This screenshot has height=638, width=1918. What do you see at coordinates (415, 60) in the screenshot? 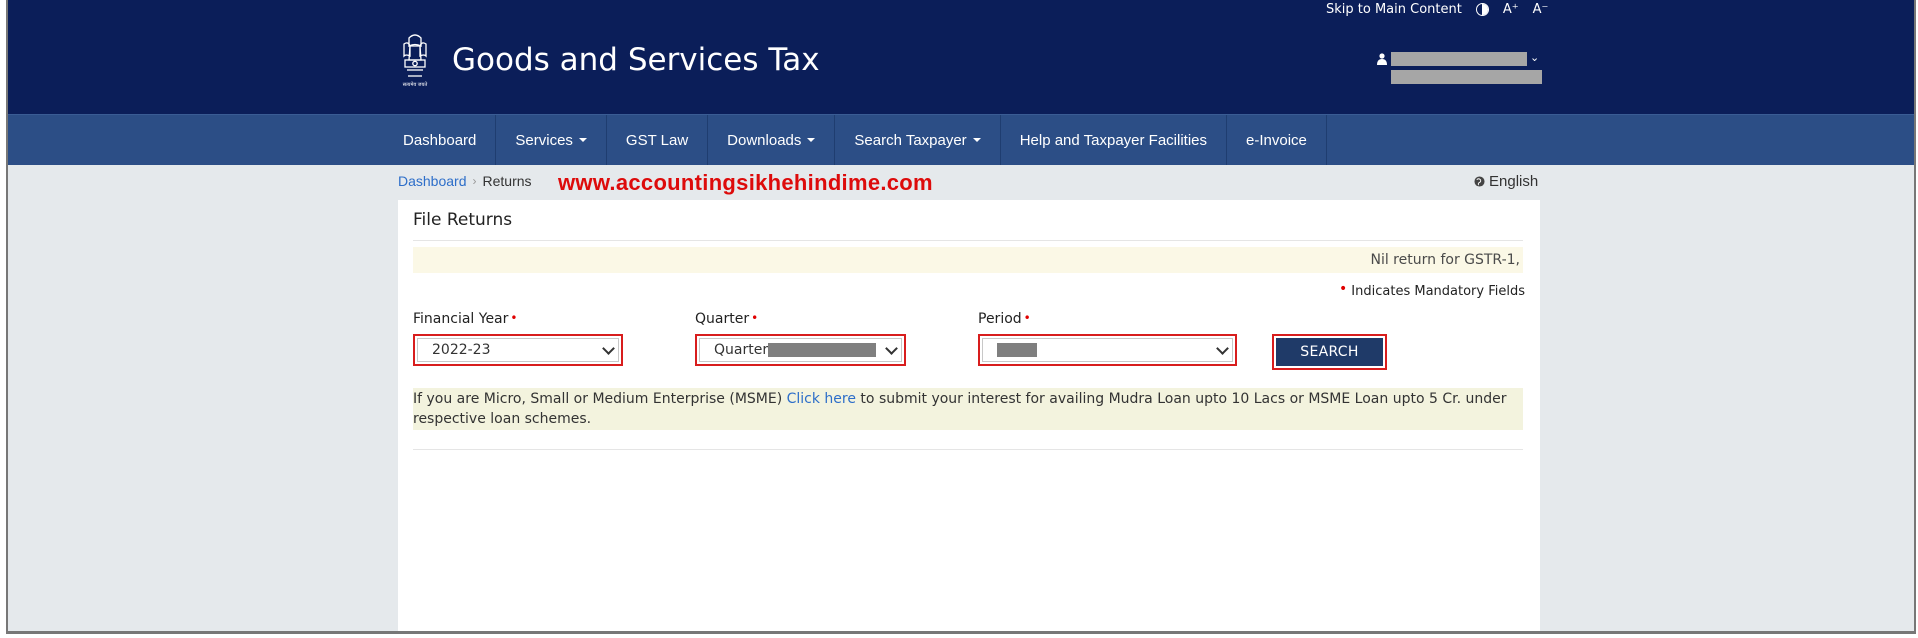
I see `national-emblem-icon: सत्यमेव जयते` at bounding box center [415, 60].